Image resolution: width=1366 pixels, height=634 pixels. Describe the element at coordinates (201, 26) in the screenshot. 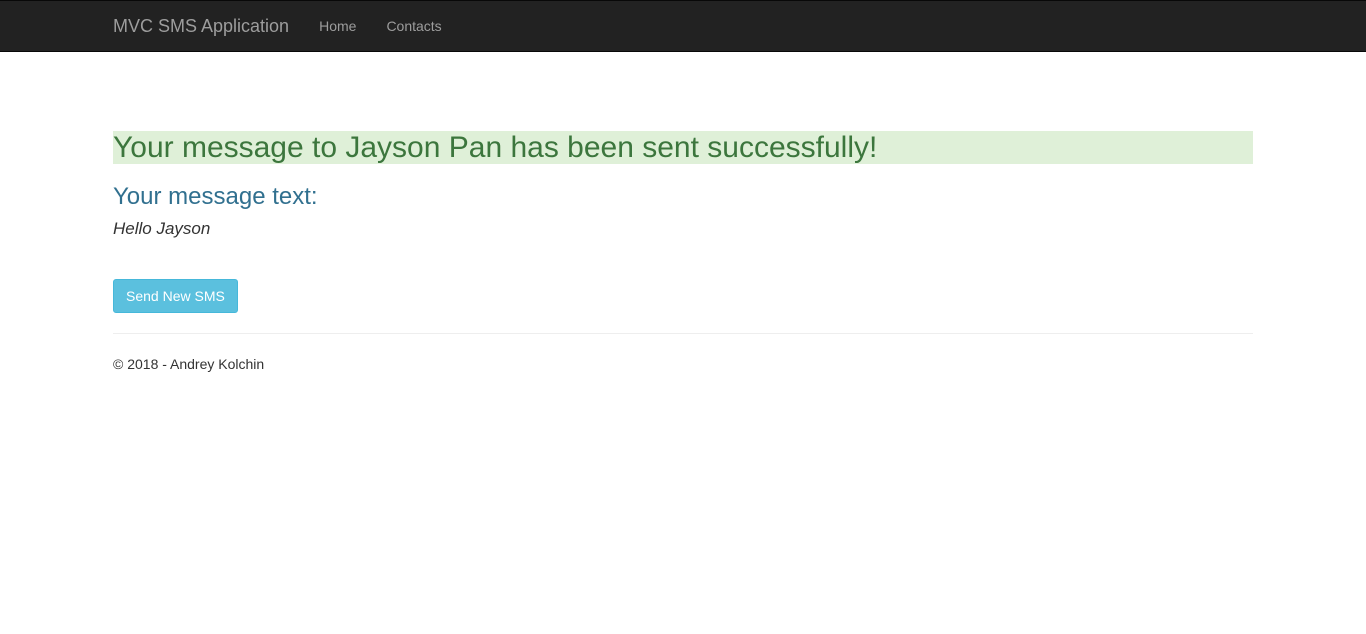

I see `brand-link: MVC SMS Application` at that location.